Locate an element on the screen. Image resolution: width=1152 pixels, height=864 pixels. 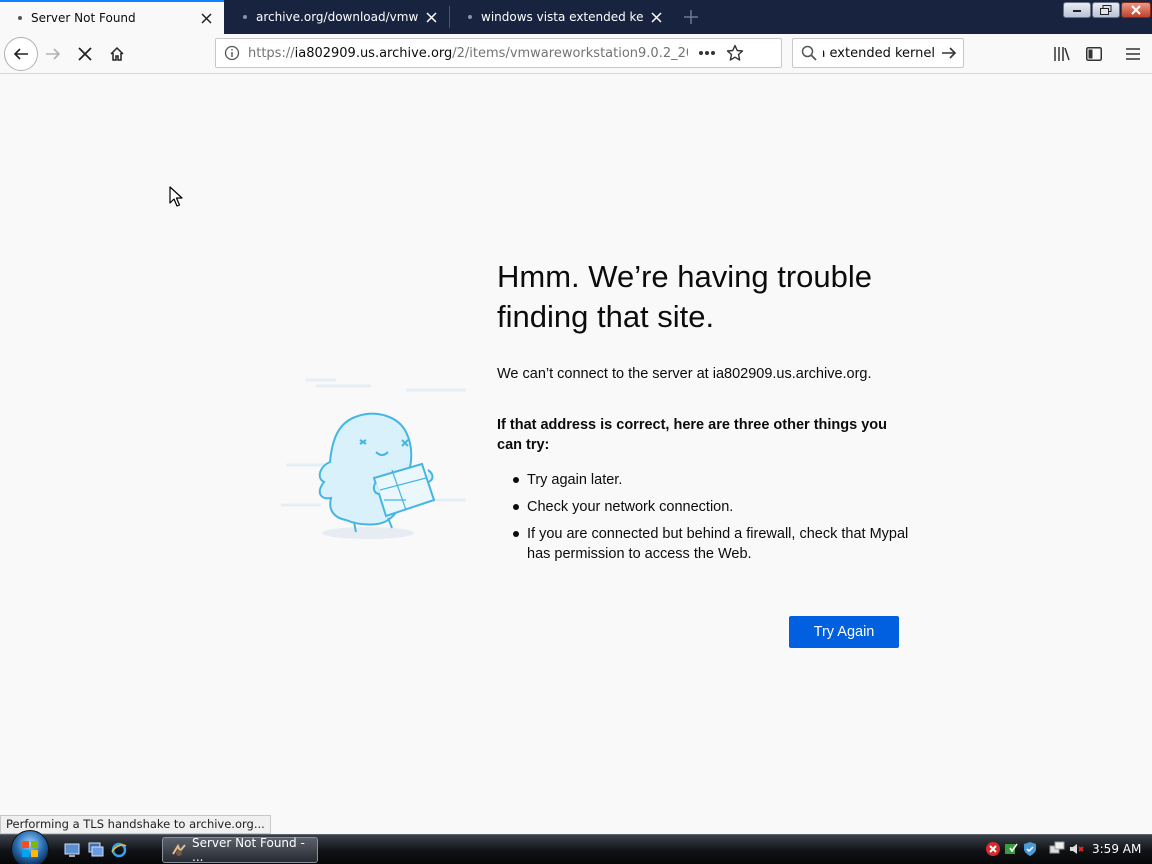
windows-taskbar: Server Not Found - ... 3:59 AM is located at coordinates (576, 847).